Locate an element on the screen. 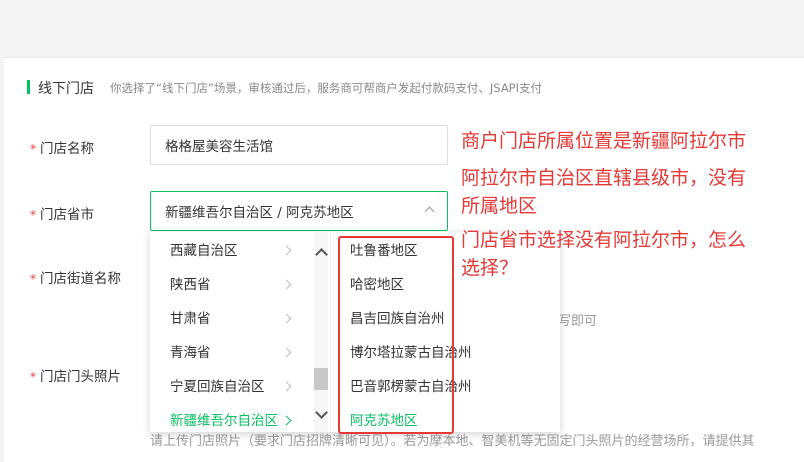  store-street-label: * 门店街道名称 is located at coordinates (75, 277).